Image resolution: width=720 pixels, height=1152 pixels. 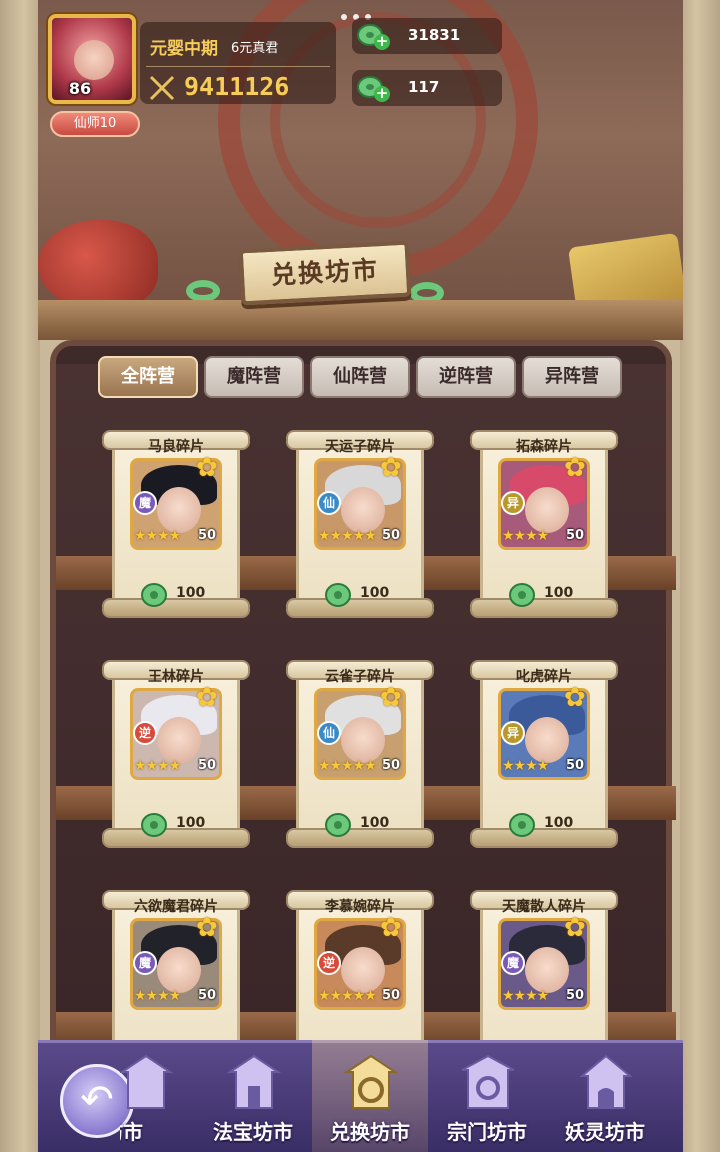 I want to click on jade-decoration, so click(x=203, y=291).